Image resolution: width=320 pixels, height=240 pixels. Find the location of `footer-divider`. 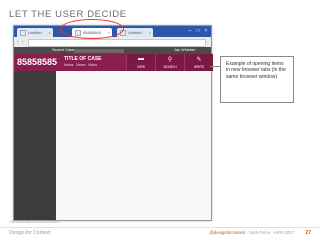

footer-divider is located at coordinates (160, 227).